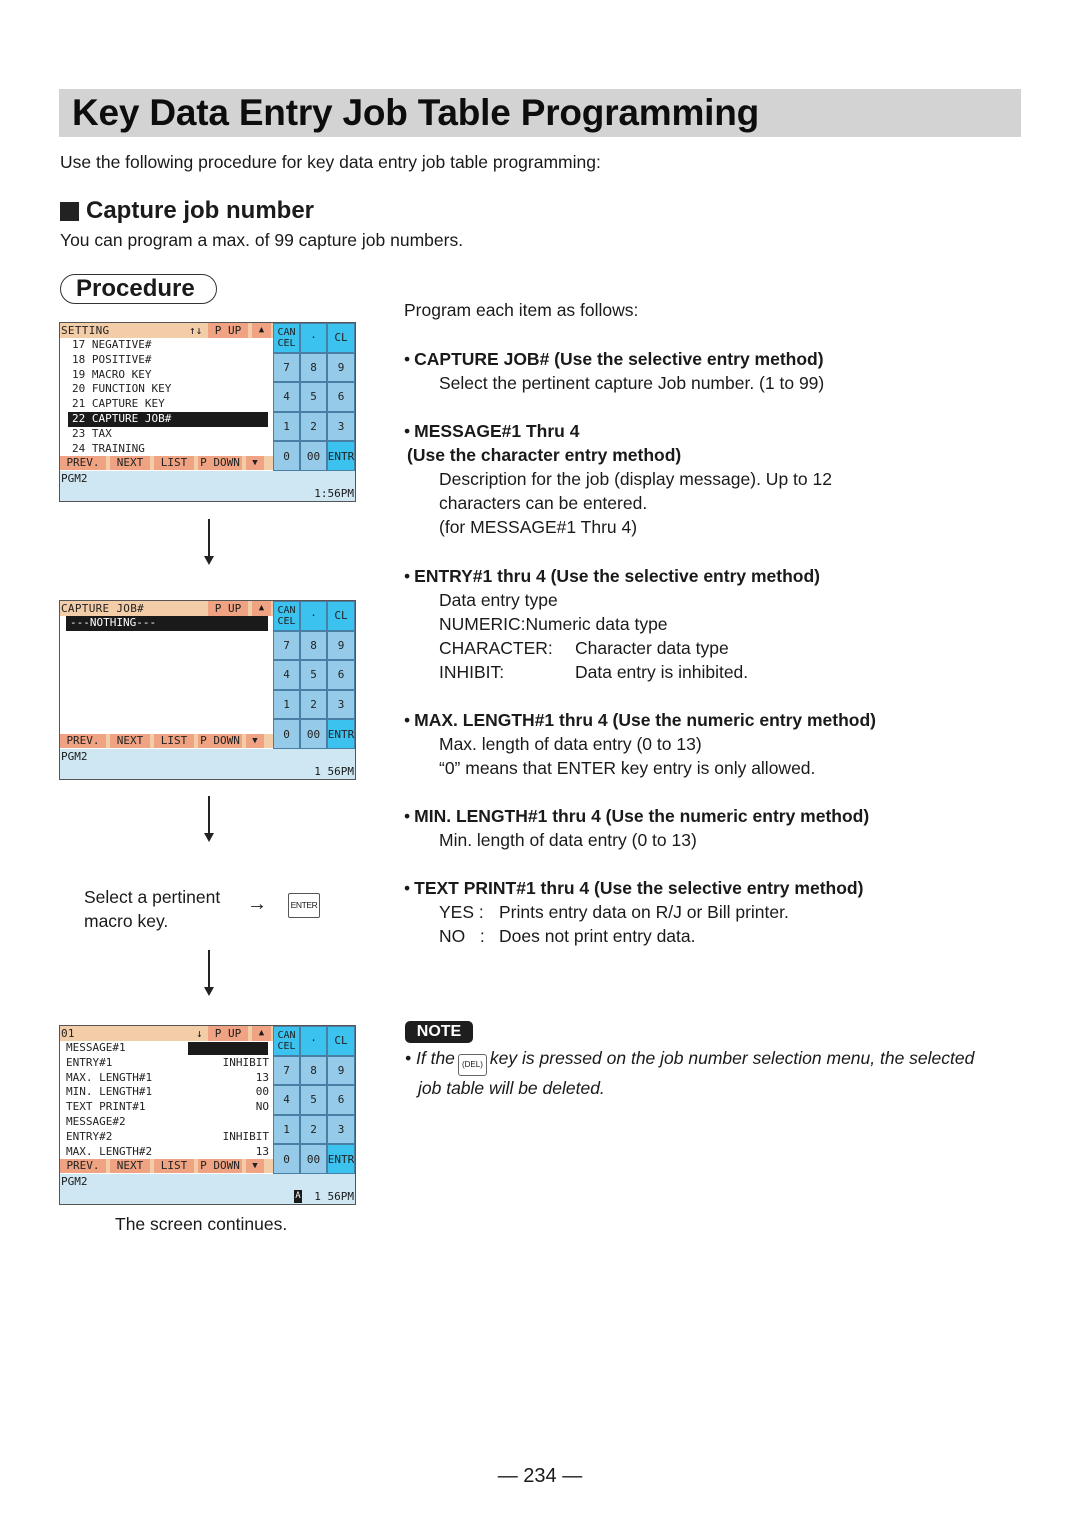  I want to click on menu-item: 19 MACRO KEY, so click(165, 375).